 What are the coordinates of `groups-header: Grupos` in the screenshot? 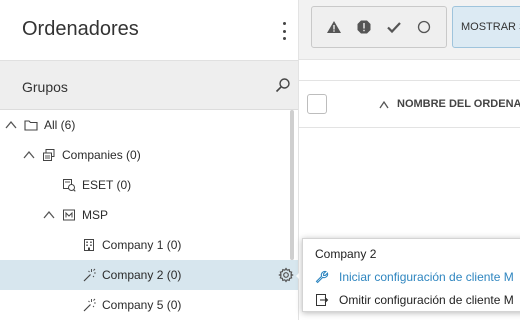 It's located at (149, 85).